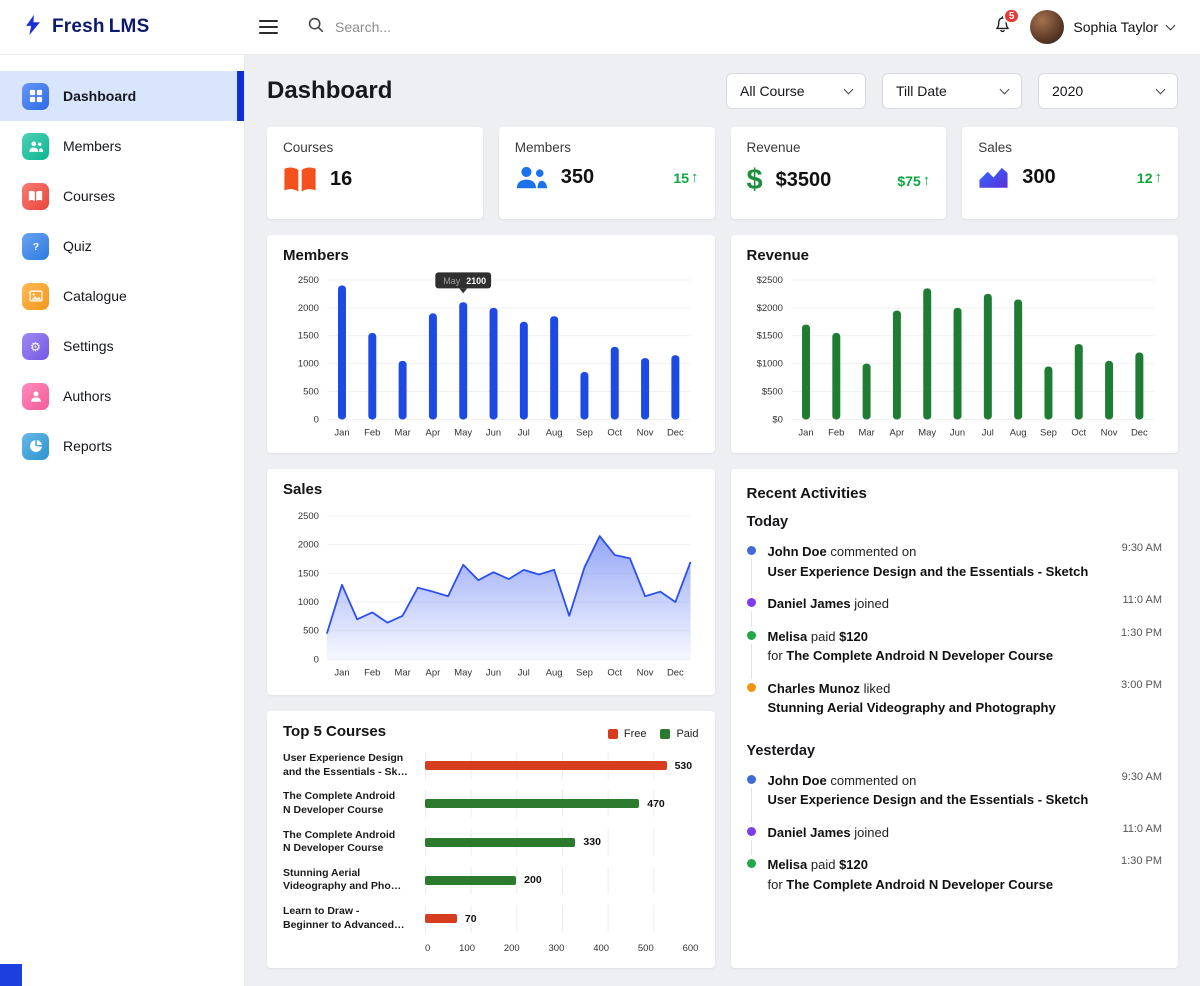 This screenshot has width=1200, height=986. I want to click on svg-text: 500, so click(311, 392).